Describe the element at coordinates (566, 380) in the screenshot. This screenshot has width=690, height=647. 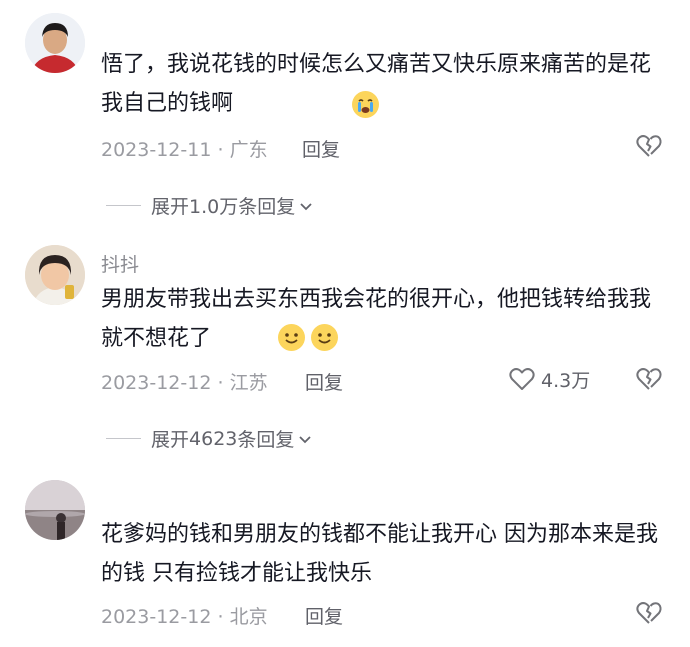
I see `like-count: 4.3万` at that location.